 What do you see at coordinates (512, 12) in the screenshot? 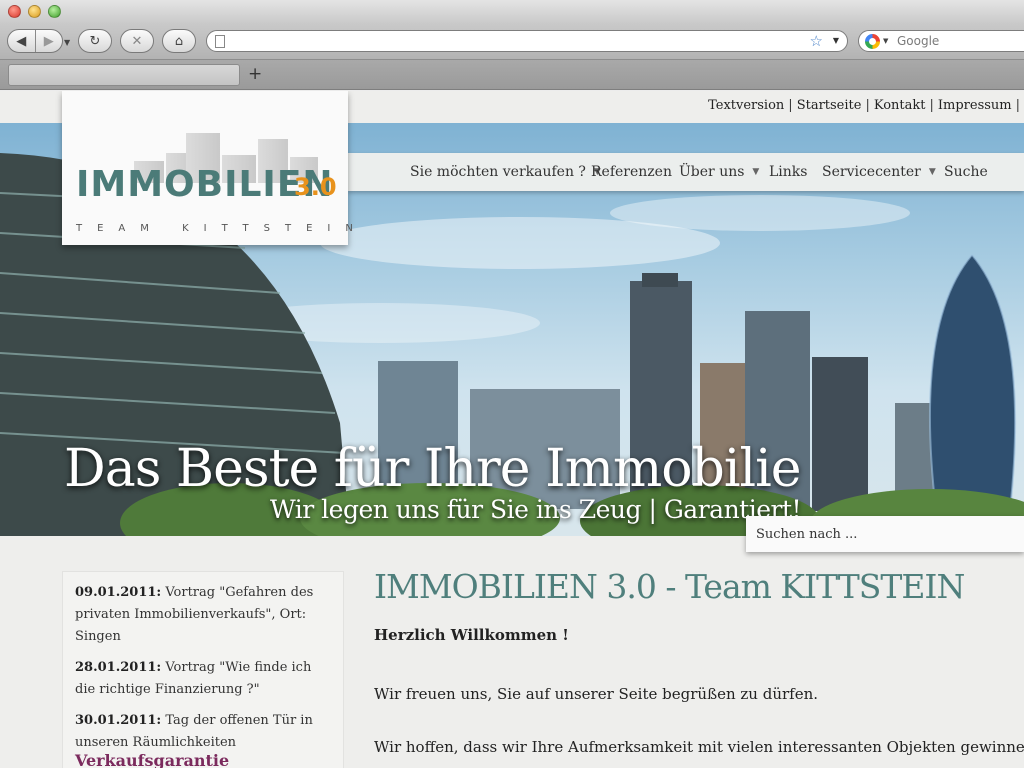
I see `window-titlebar` at bounding box center [512, 12].